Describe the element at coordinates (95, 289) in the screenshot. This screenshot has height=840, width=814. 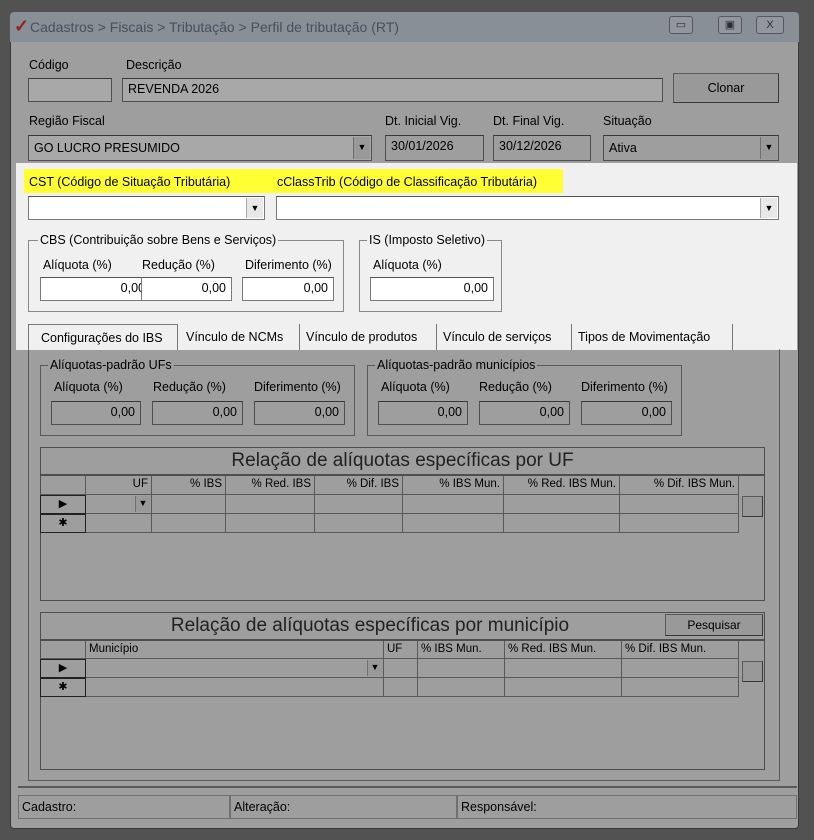
I see `cbs-aliquota-input: 0,00` at that location.